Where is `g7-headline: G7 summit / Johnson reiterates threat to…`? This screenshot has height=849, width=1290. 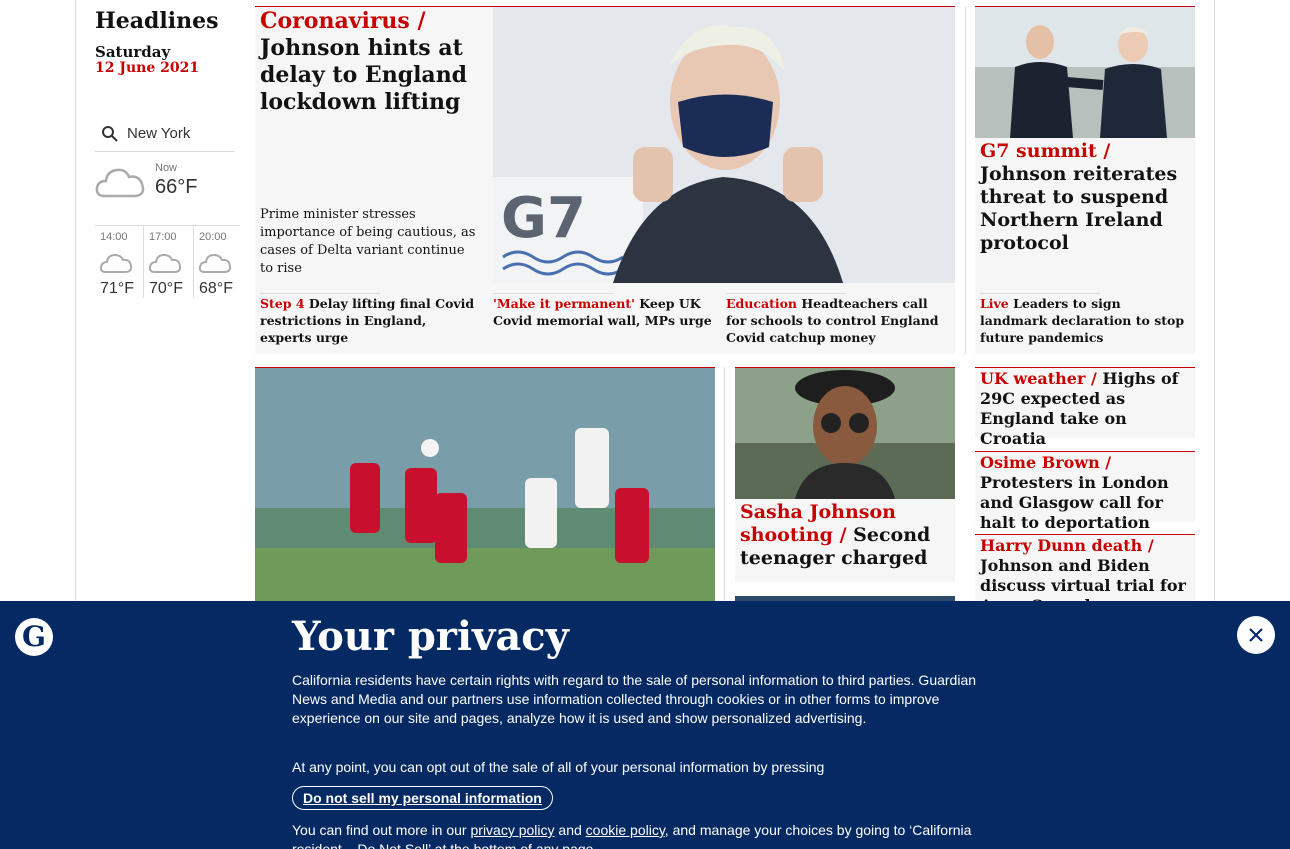
g7-headline: G7 summit / Johnson reiterates threat to… is located at coordinates (1085, 197).